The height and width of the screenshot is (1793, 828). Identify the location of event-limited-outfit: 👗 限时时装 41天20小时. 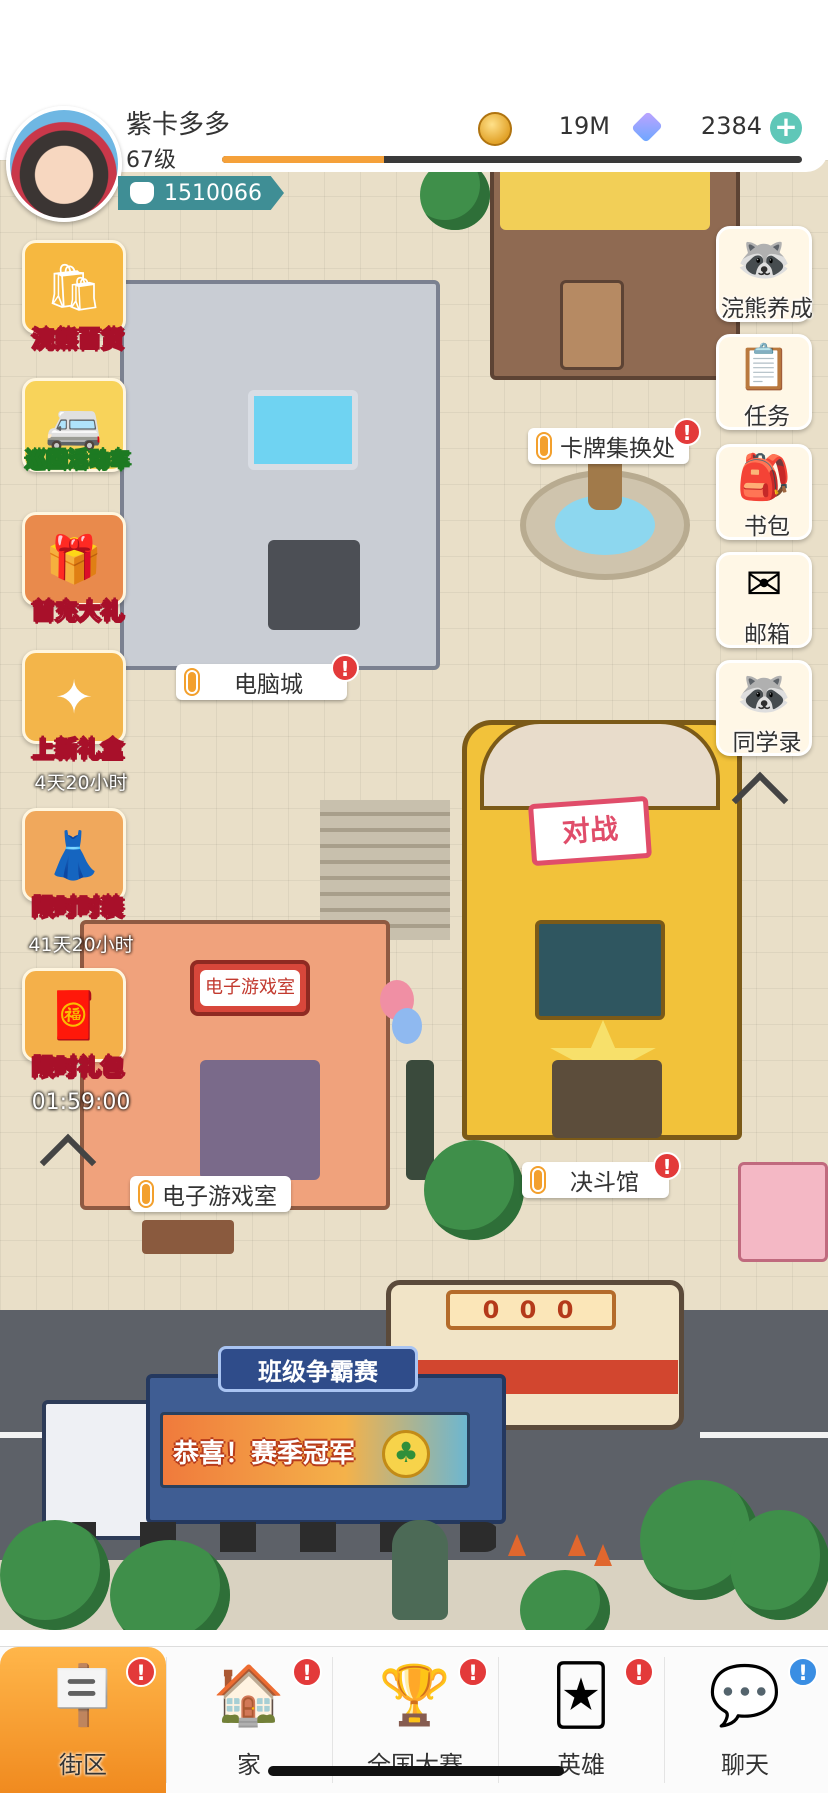
(78, 882).